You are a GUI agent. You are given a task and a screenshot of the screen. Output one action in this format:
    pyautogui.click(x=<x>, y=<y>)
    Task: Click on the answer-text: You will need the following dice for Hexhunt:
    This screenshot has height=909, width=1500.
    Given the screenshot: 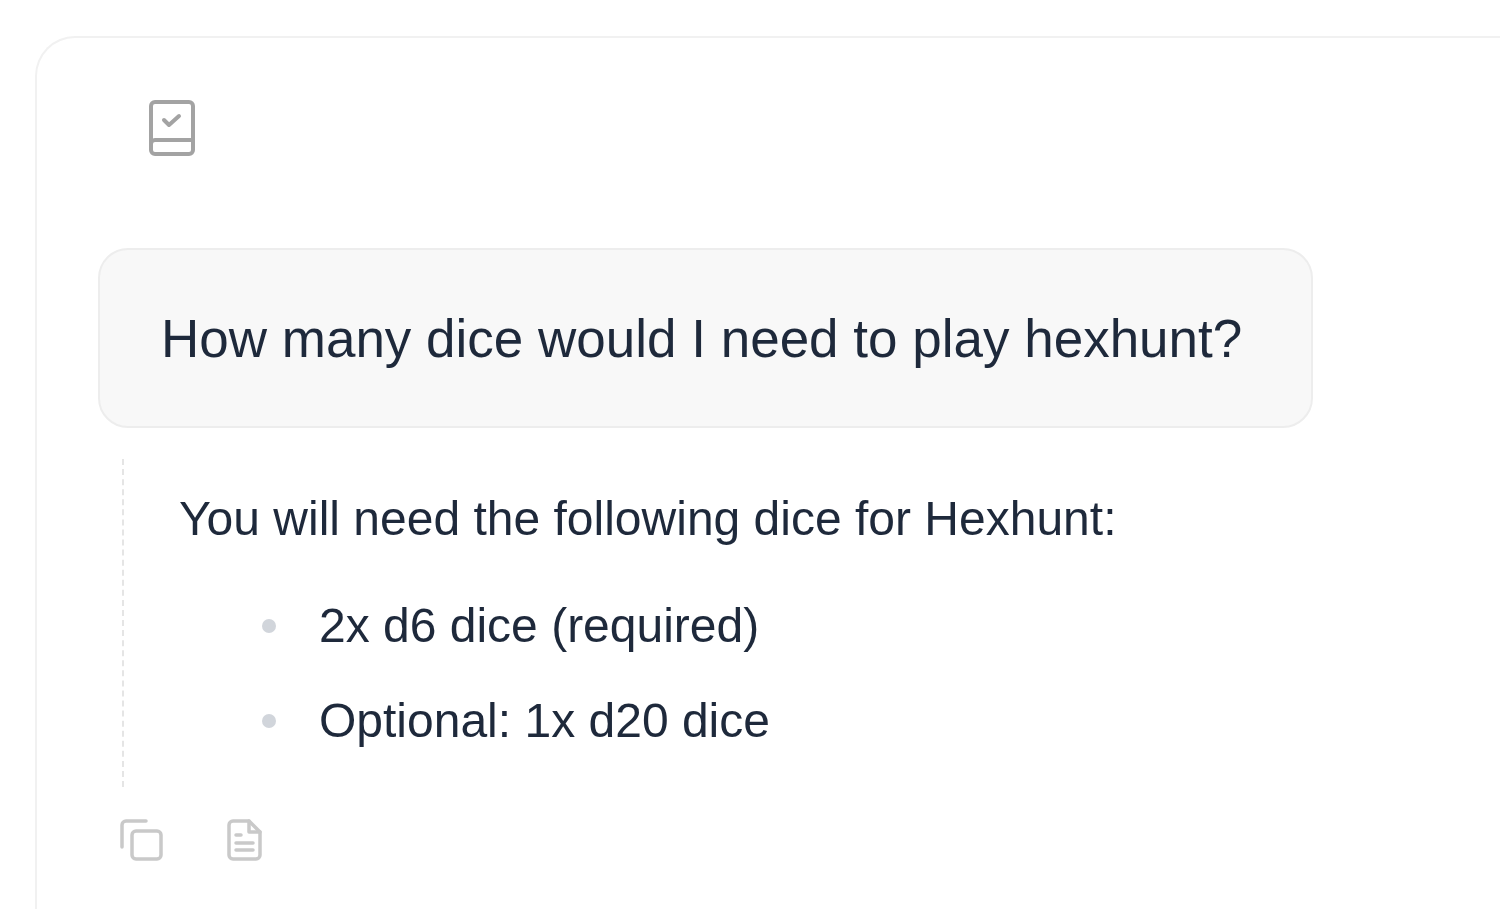 What is the action you would take?
    pyautogui.click(x=648, y=519)
    